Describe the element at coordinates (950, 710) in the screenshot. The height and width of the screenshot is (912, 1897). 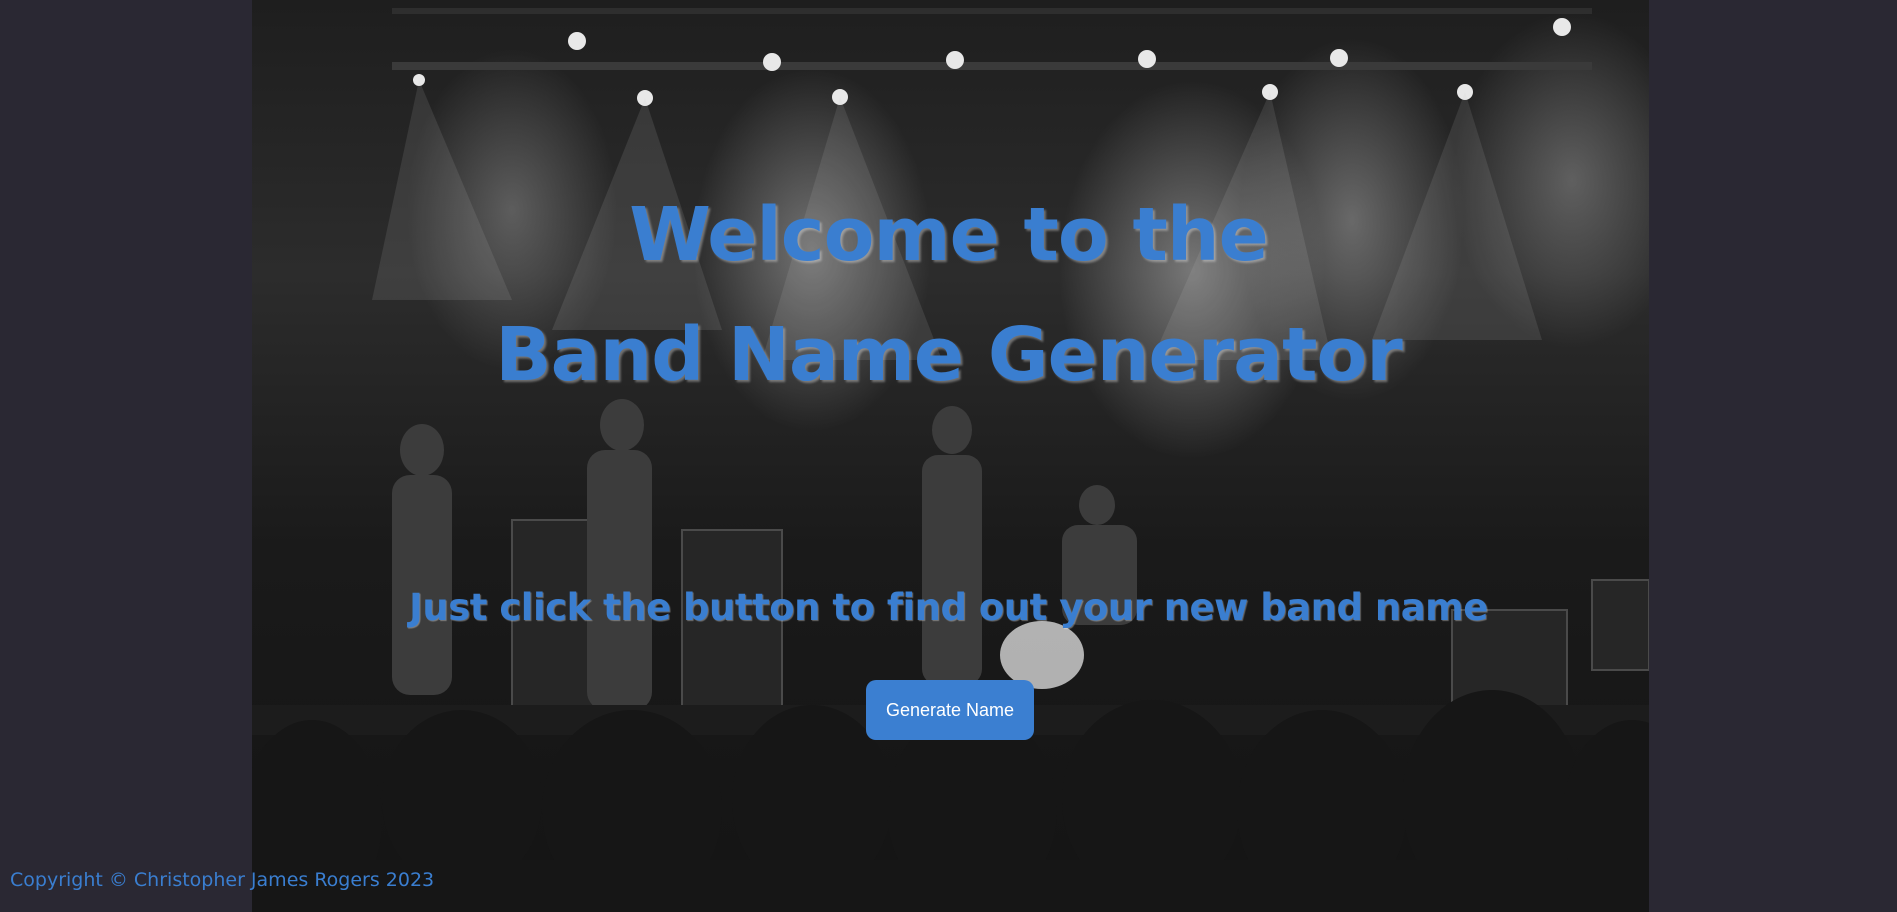
I see `generate-name-button: Generate Name` at that location.